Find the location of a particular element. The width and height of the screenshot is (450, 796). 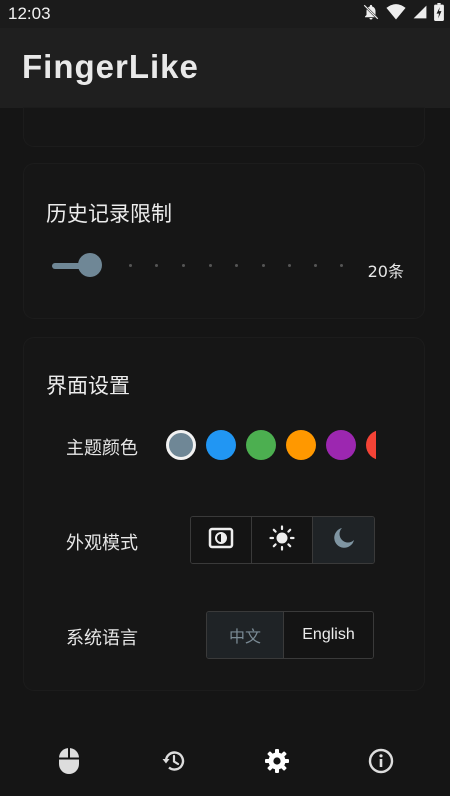

wifi-icon is located at coordinates (396, 14).